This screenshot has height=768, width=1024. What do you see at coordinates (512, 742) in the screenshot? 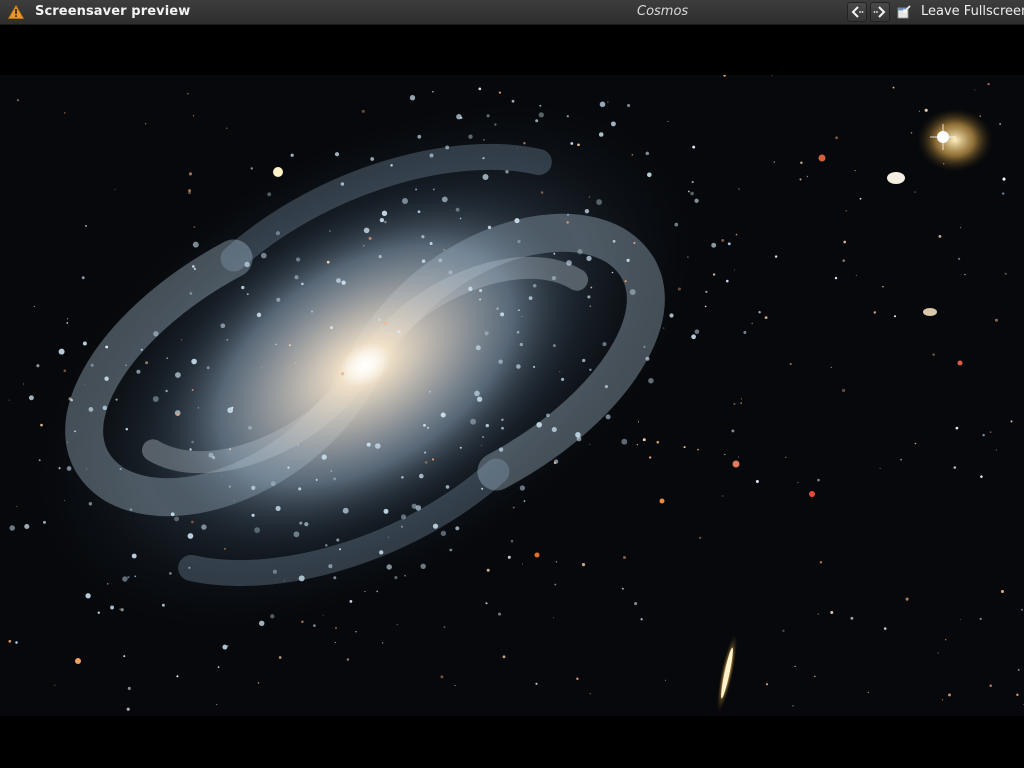
I see `letterbox-bottom` at bounding box center [512, 742].